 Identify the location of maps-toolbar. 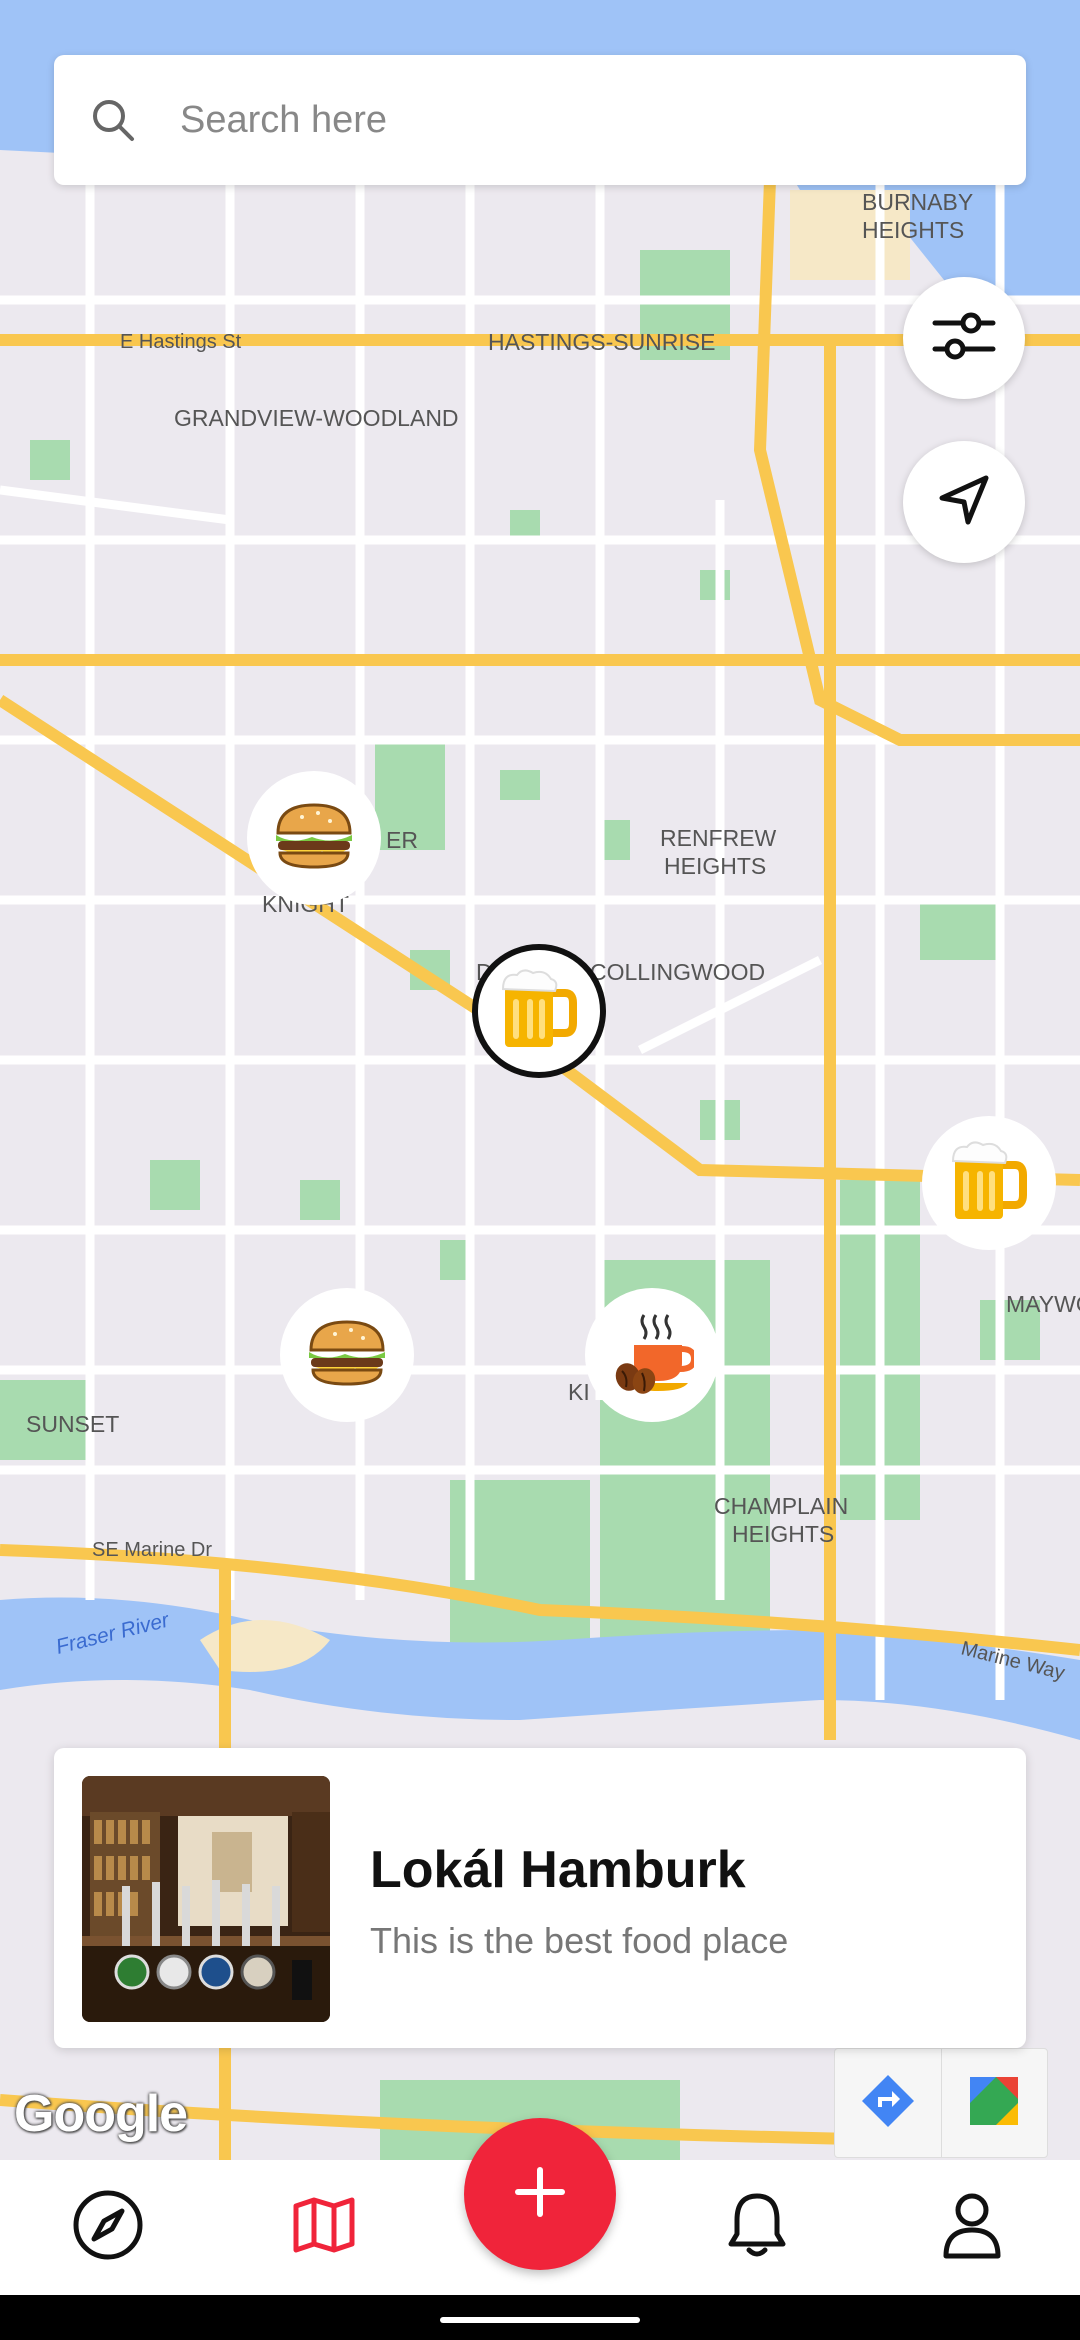
(941, 2103).